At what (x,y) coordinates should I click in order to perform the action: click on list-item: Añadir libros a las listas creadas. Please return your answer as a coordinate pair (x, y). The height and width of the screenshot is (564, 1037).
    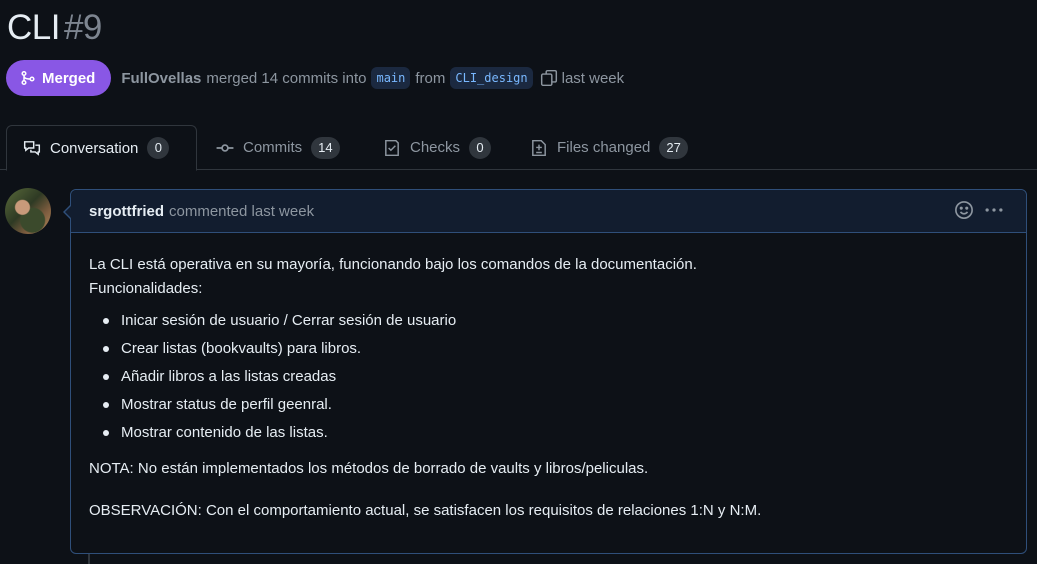
    Looking at the image, I should click on (548, 377).